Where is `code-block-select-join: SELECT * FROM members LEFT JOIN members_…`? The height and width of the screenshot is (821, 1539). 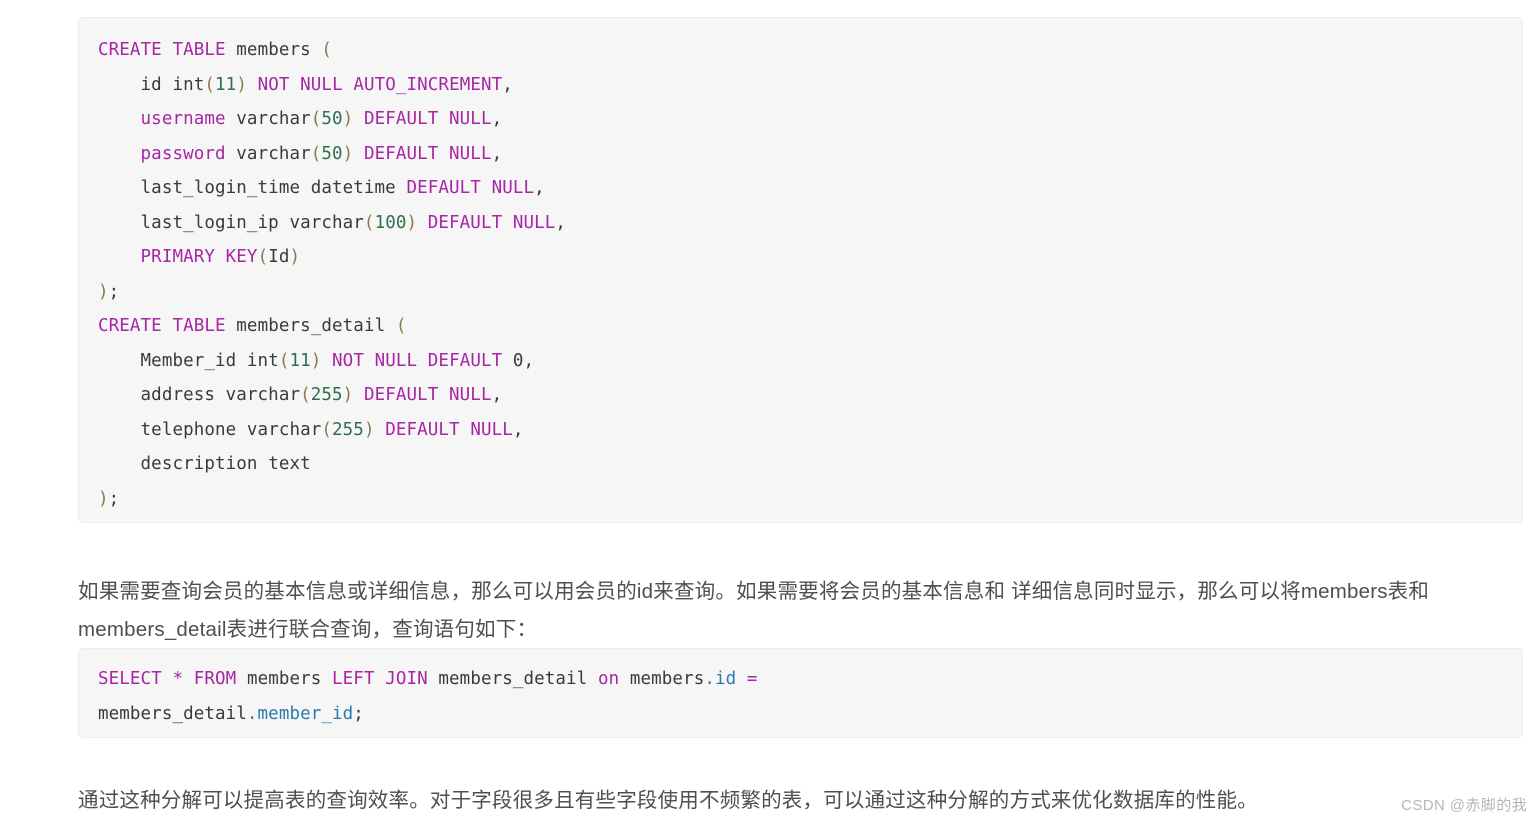 code-block-select-join: SELECT * FROM members LEFT JOIN members_… is located at coordinates (800, 693).